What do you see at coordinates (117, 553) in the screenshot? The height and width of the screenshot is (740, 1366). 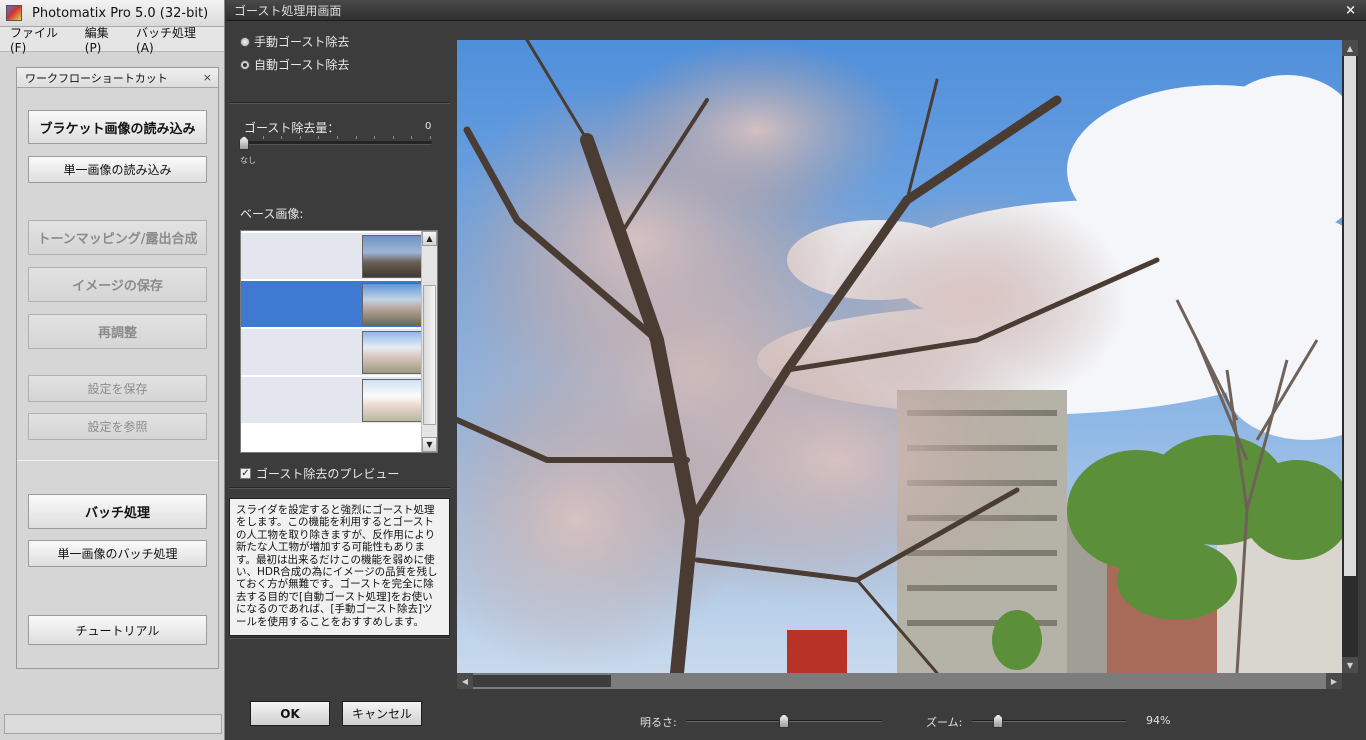 I see `batch-single-button: 単一画像のバッチ処理` at bounding box center [117, 553].